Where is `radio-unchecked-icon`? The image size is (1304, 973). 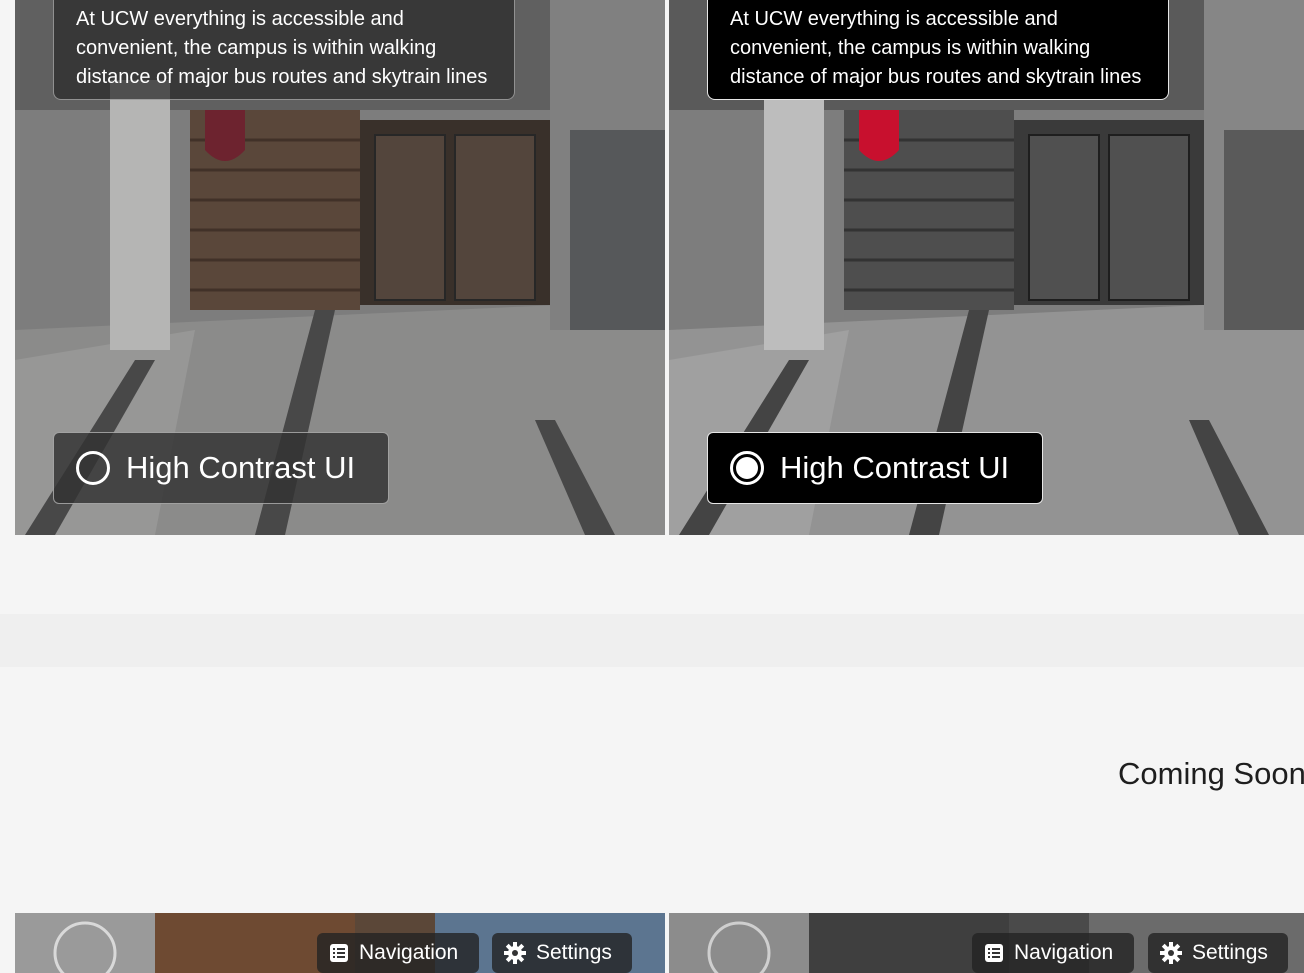 radio-unchecked-icon is located at coordinates (93, 468).